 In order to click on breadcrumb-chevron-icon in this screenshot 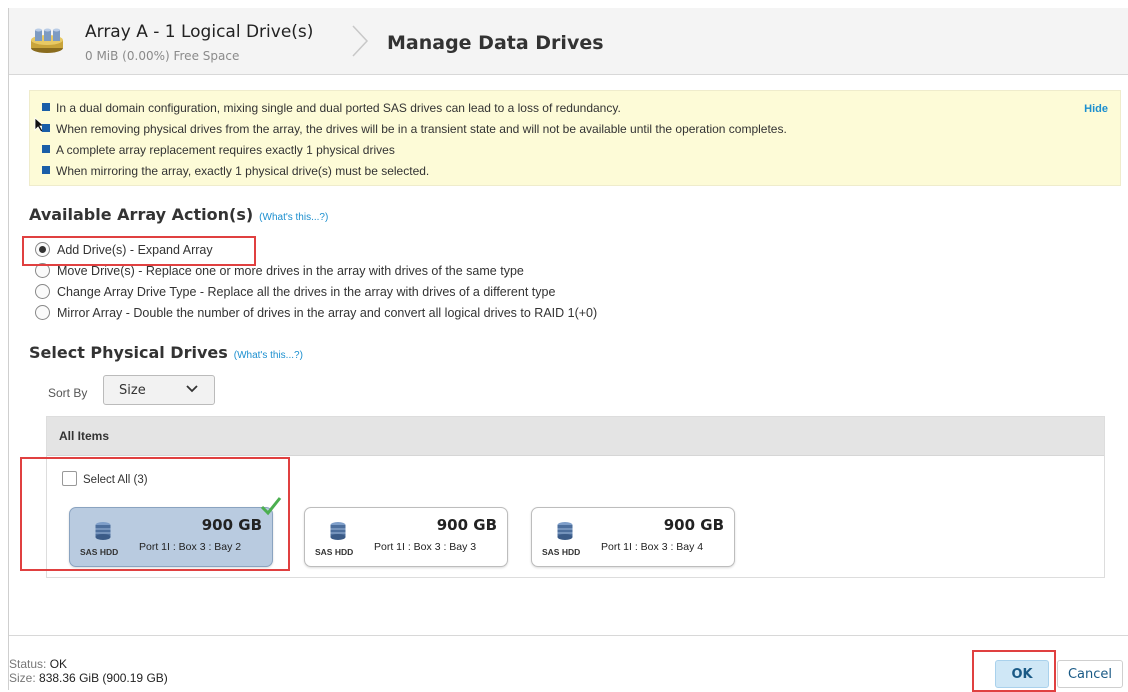, I will do `click(360, 41)`.